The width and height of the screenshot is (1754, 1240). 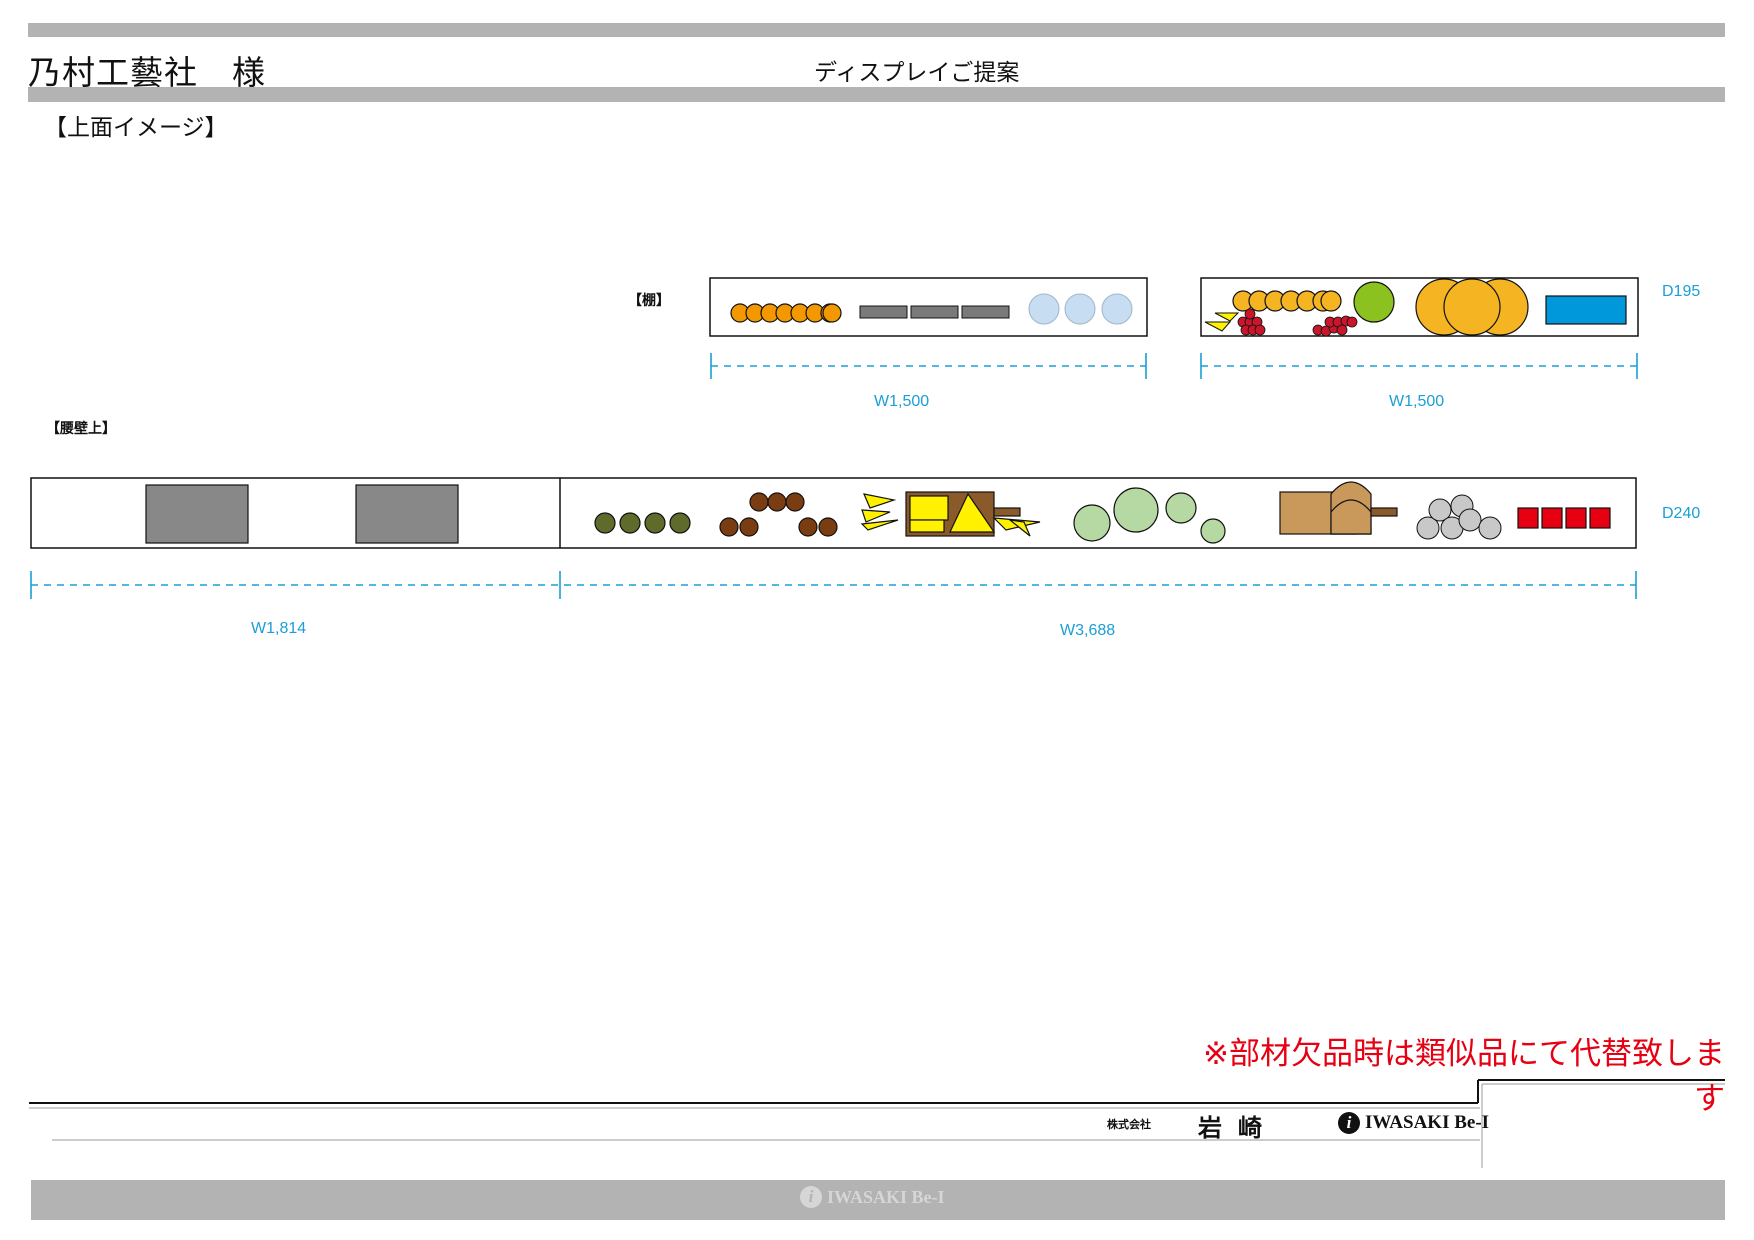 I want to click on company-prefix: 株式会社, so click(x=1129, y=1124).